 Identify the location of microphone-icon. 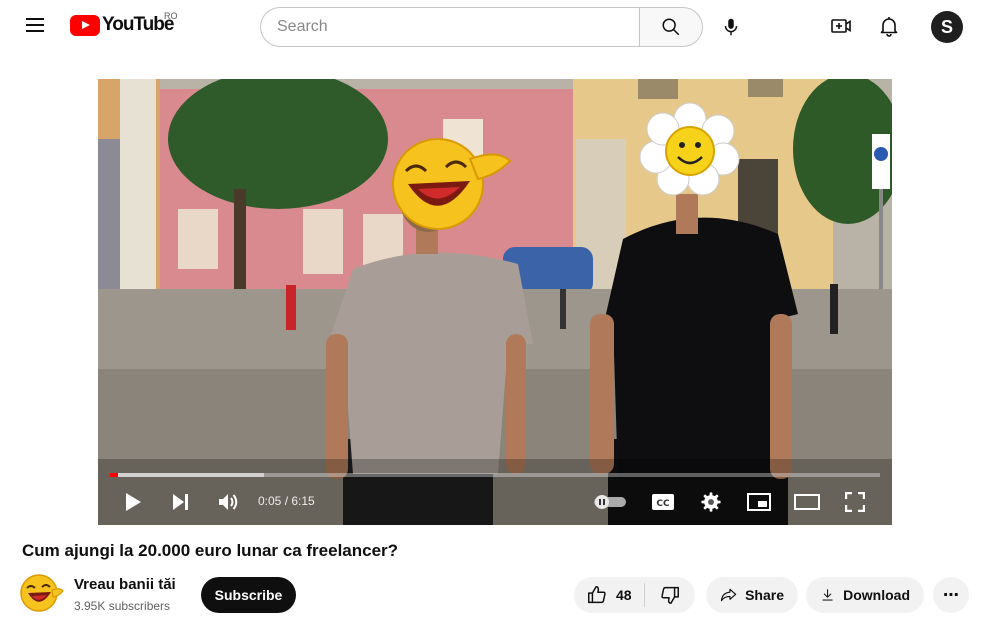
(731, 27).